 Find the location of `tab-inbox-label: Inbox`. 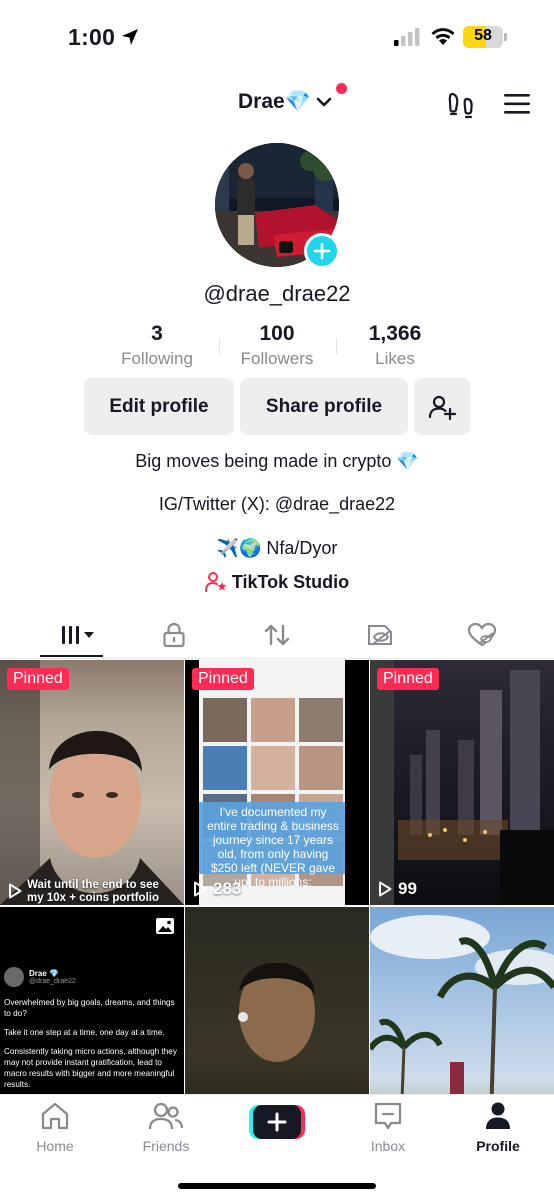

tab-inbox-label: Inbox is located at coordinates (388, 1146).